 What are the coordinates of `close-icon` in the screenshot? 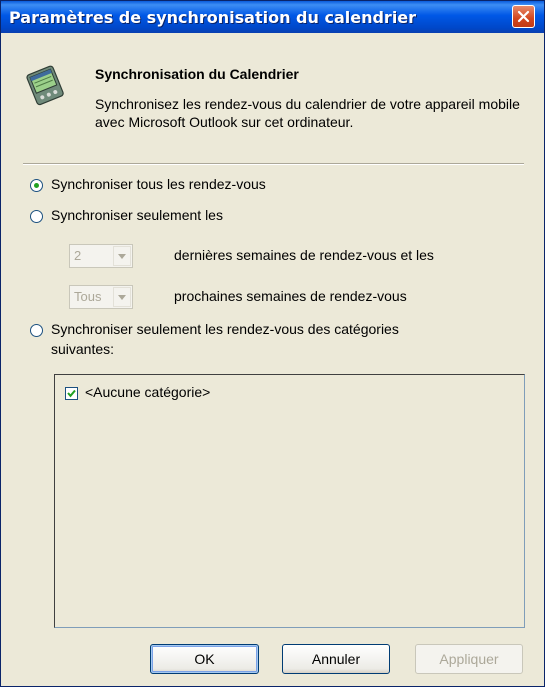 It's located at (523, 16).